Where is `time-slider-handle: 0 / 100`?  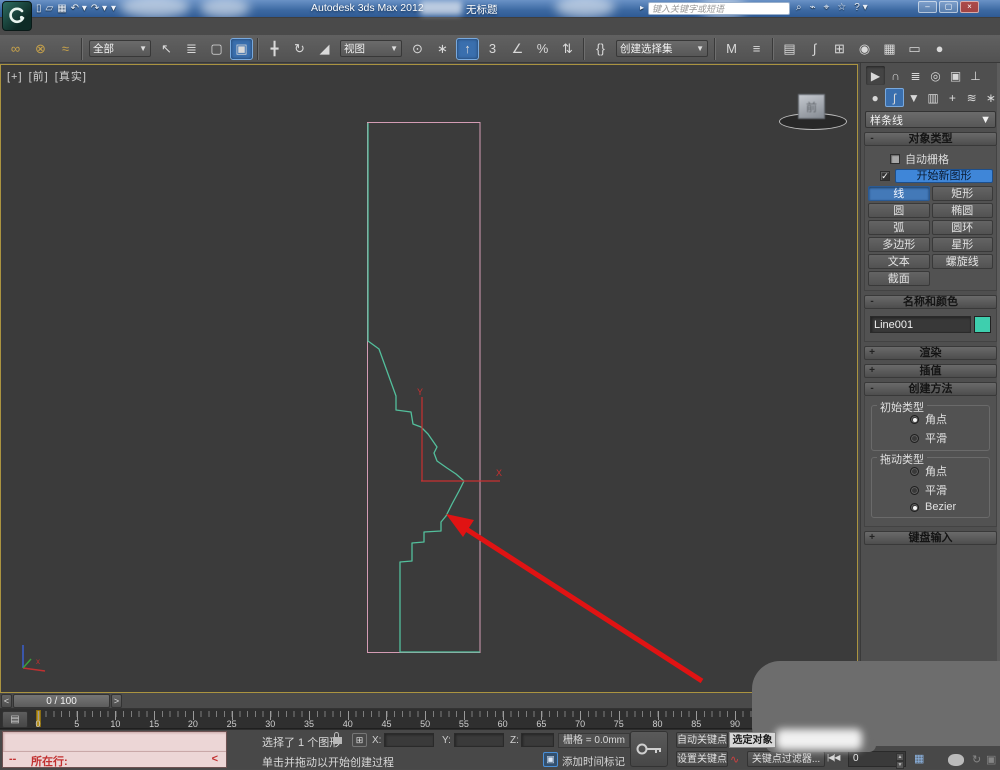 time-slider-handle: 0 / 100 is located at coordinates (61, 701).